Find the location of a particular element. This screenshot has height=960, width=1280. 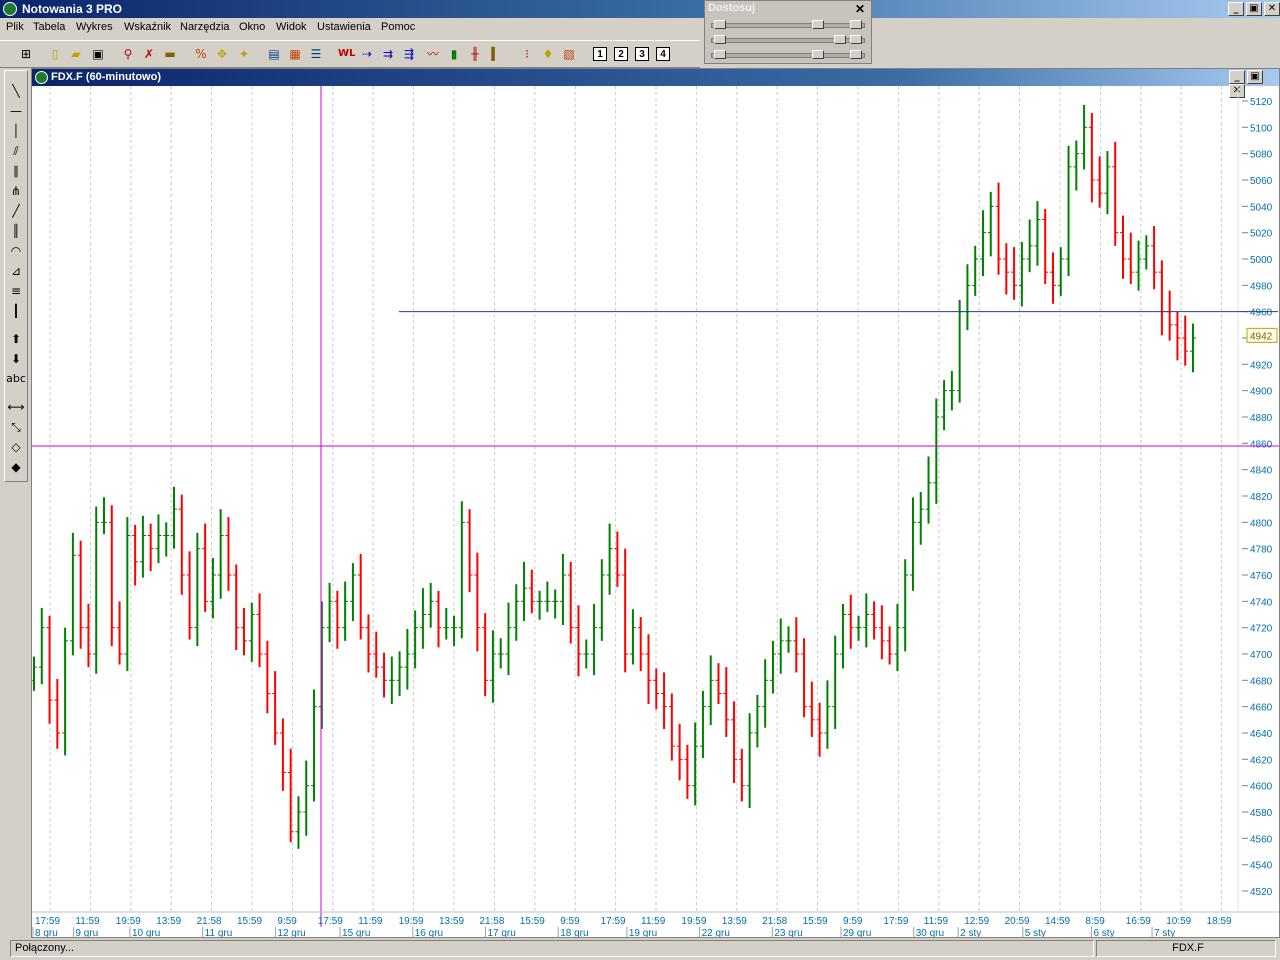

ray-icon: ╱ is located at coordinates (16, 211).